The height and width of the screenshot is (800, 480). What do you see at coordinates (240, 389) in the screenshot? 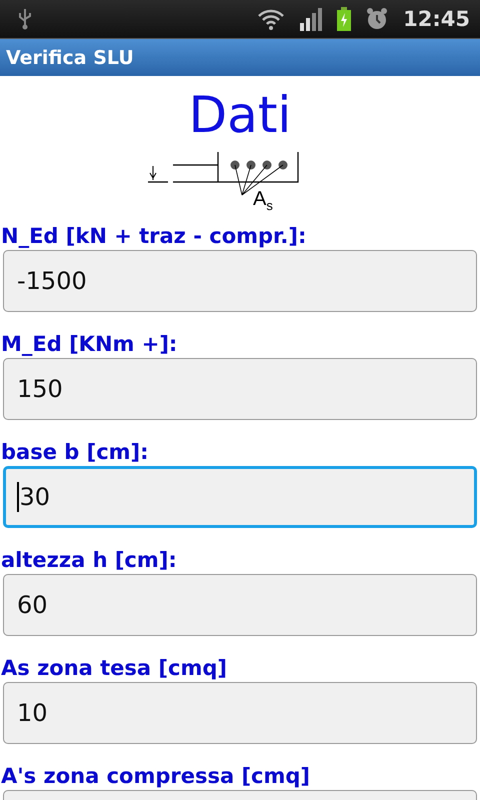
I see `input-field: 150` at bounding box center [240, 389].